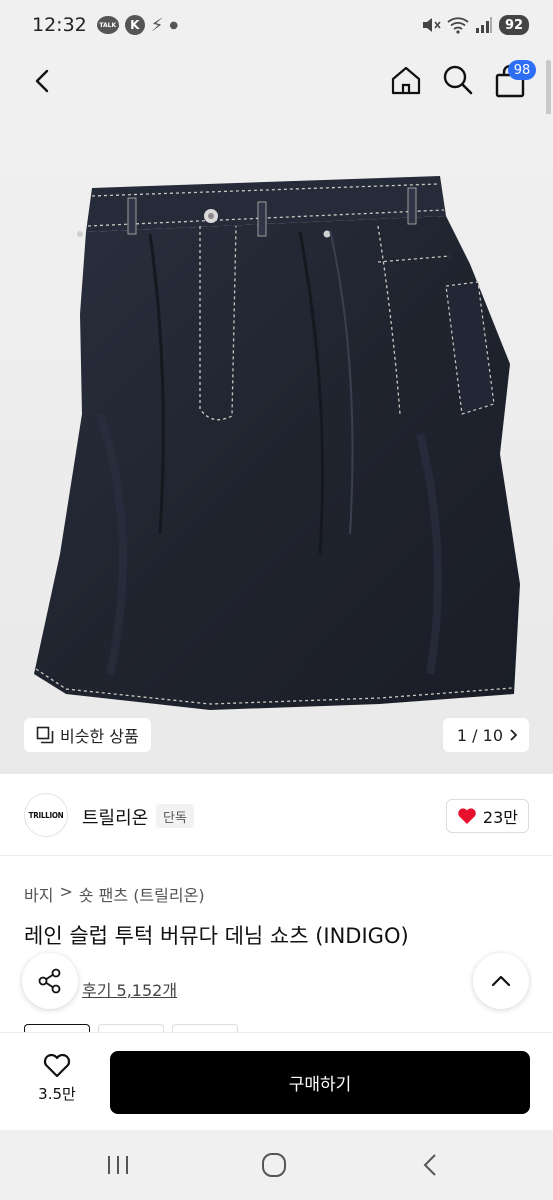  Describe the element at coordinates (216, 936) in the screenshot. I see `product-title: 레인 슬럽 투턱 버뮤다 데님 쇼츠 (INDIGO)` at that location.